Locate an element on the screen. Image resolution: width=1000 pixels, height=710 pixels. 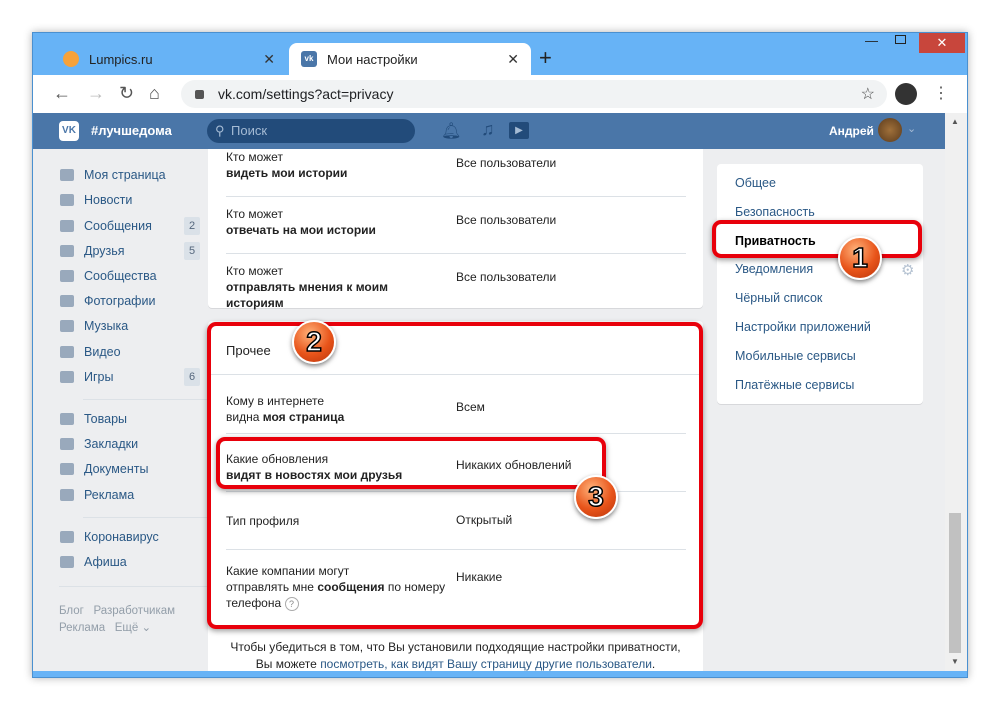
sidebar-item: Реклама is located at coordinates (130, 495).